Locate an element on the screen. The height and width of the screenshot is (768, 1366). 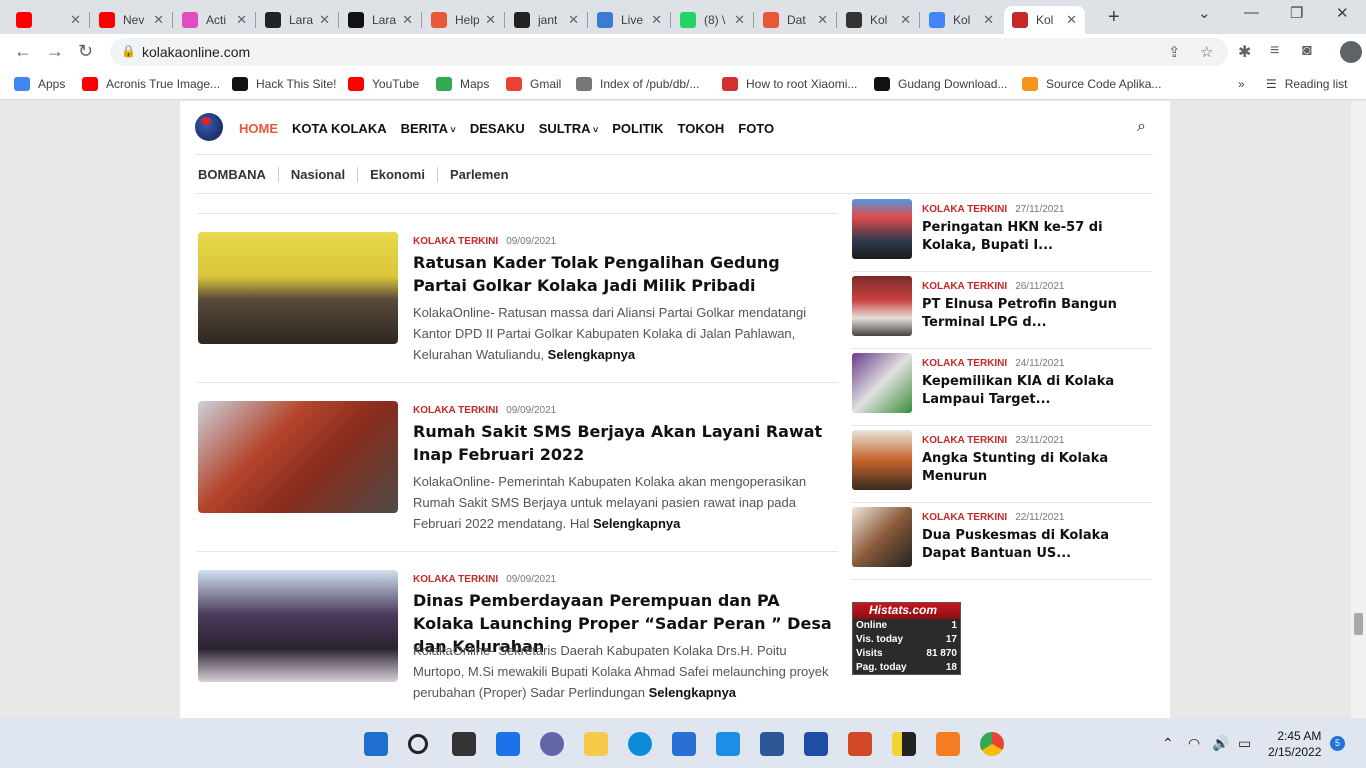
media-icon: ≡ is located at coordinates (1274, 51).